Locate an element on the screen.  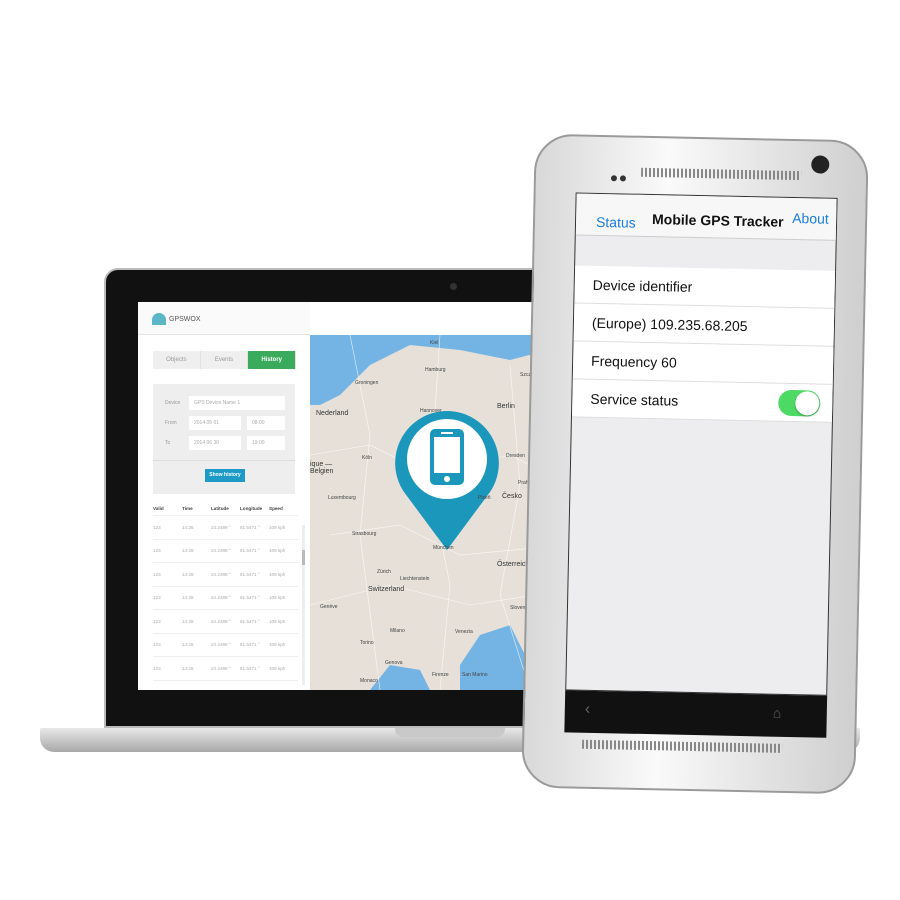
col-speed: Speed is located at coordinates (276, 508).